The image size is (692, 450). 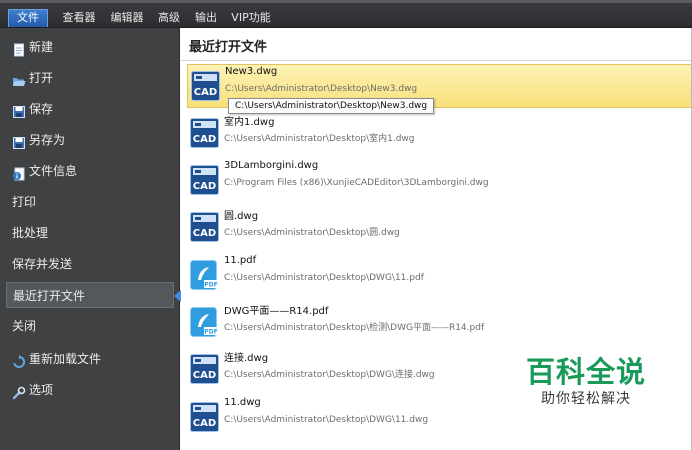 I want to click on file-name: 圆.dwg, so click(x=241, y=216).